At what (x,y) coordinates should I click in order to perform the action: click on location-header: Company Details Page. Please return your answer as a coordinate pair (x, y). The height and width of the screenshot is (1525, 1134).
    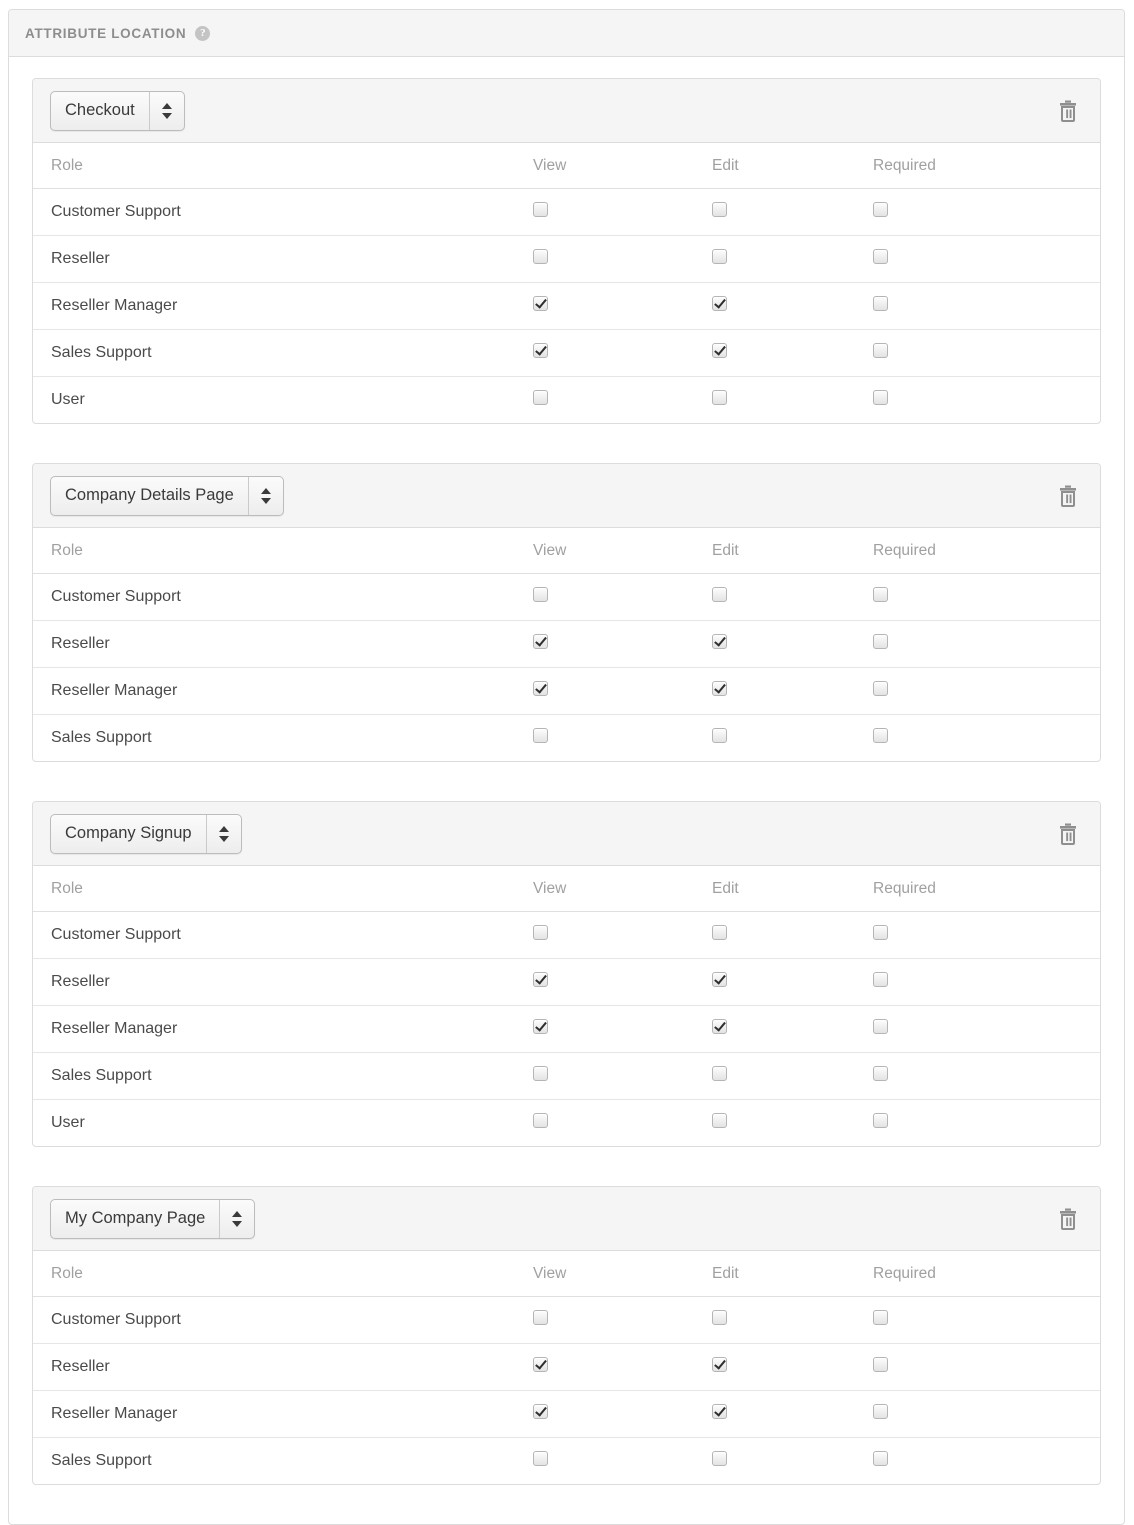
    Looking at the image, I should click on (566, 496).